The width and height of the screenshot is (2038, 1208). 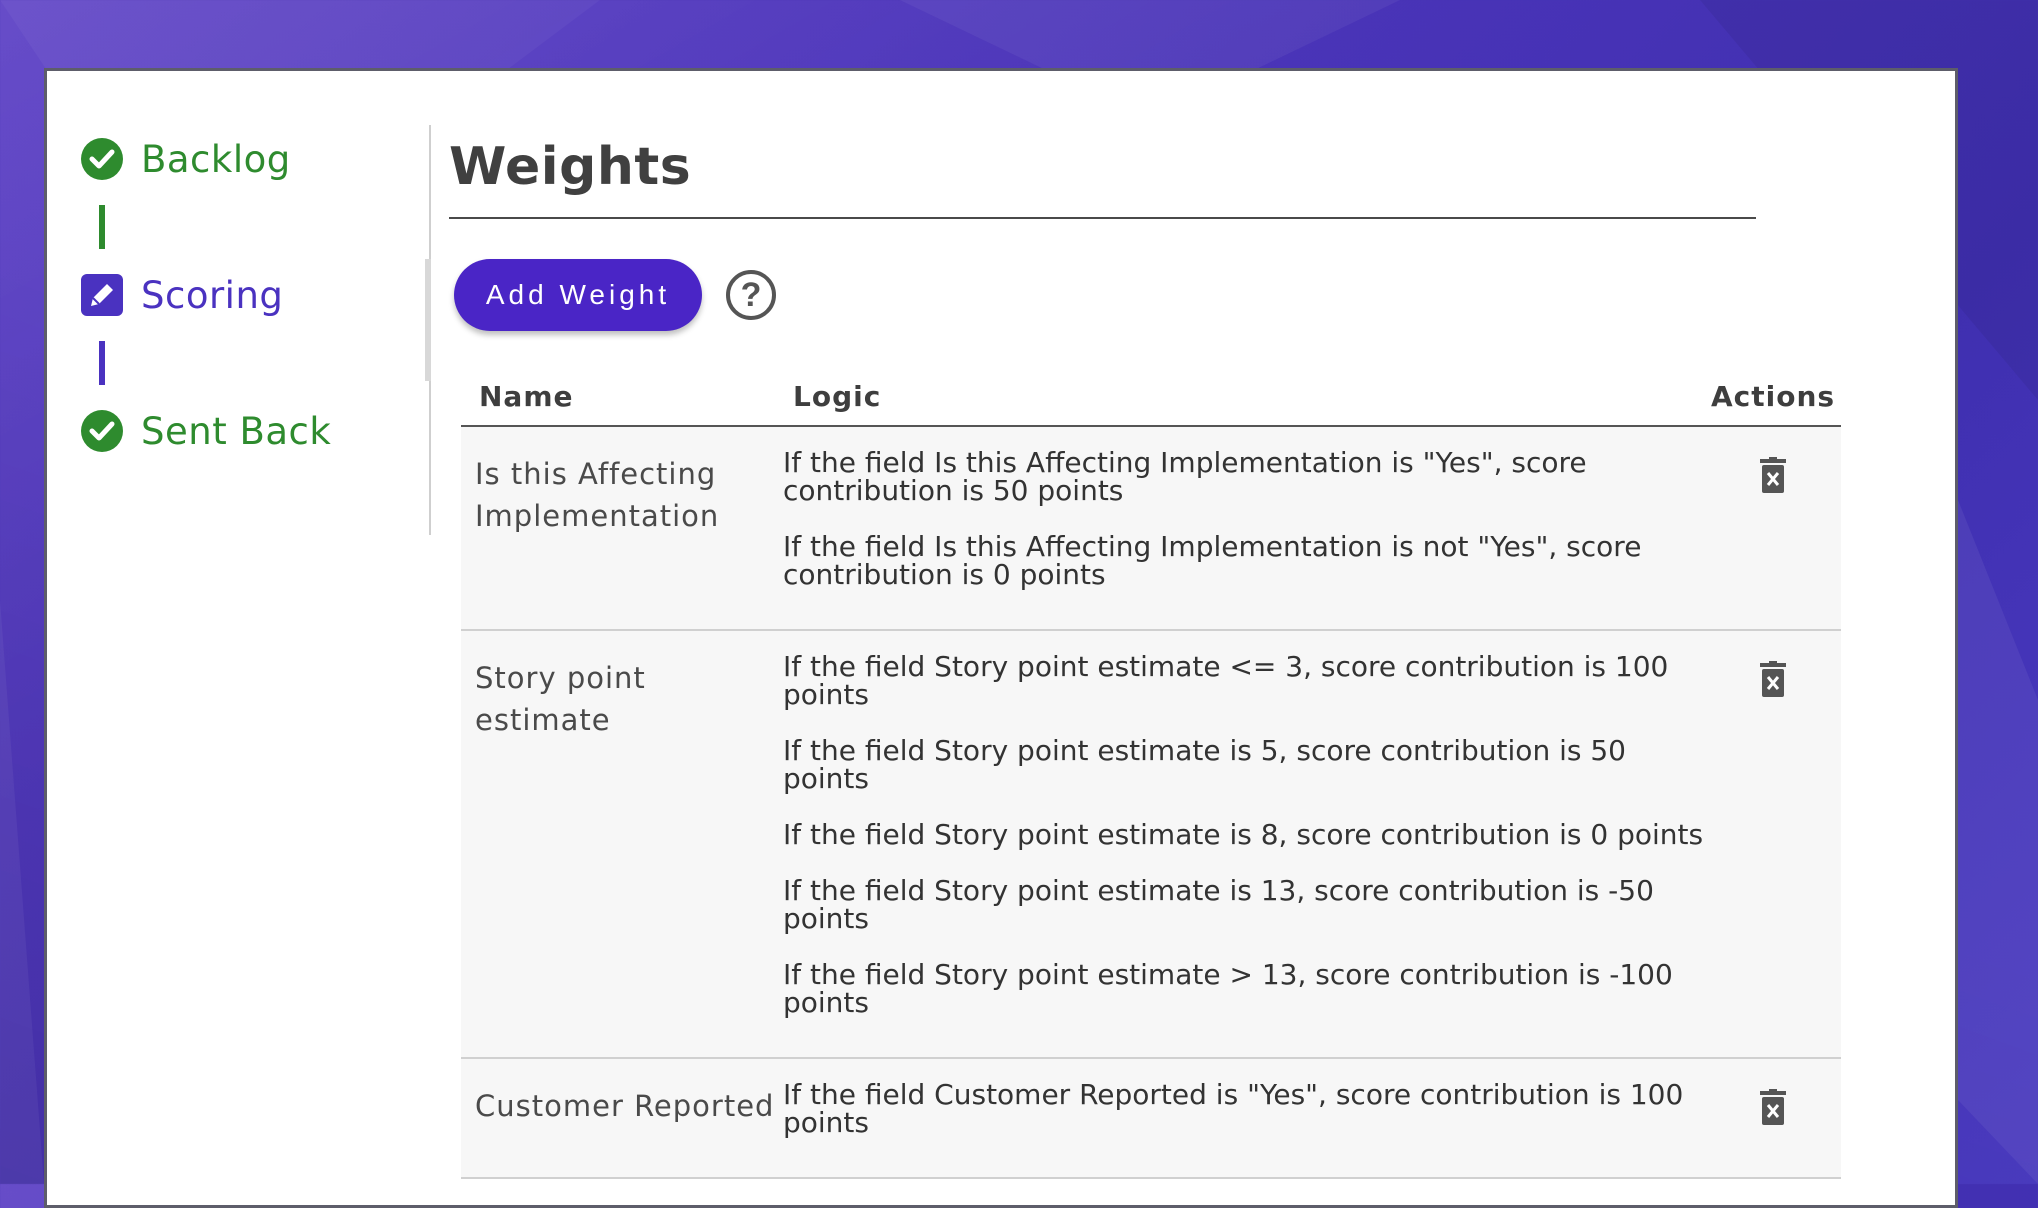 What do you see at coordinates (1191, 295) in the screenshot?
I see `toolbar: Add Weight ?` at bounding box center [1191, 295].